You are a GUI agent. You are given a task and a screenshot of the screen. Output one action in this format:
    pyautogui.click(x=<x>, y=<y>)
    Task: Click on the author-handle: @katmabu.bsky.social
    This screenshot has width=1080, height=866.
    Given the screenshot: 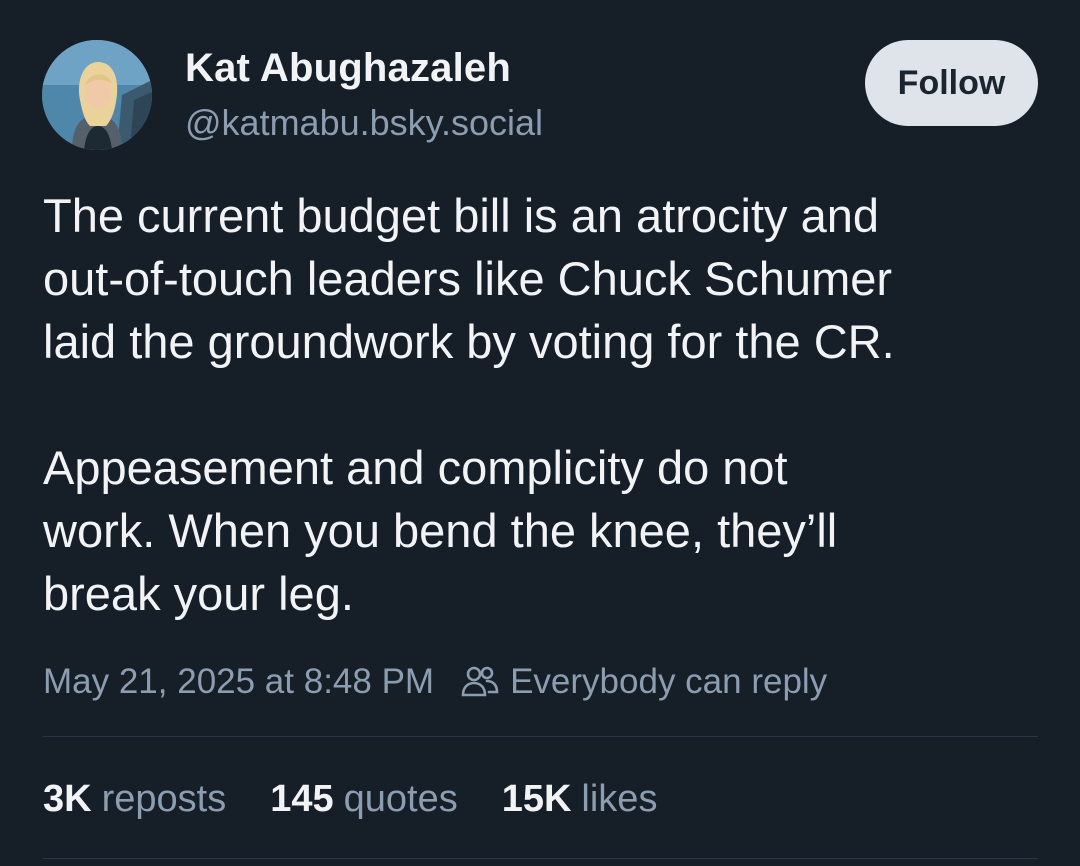 What is the action you would take?
    pyautogui.click(x=364, y=123)
    